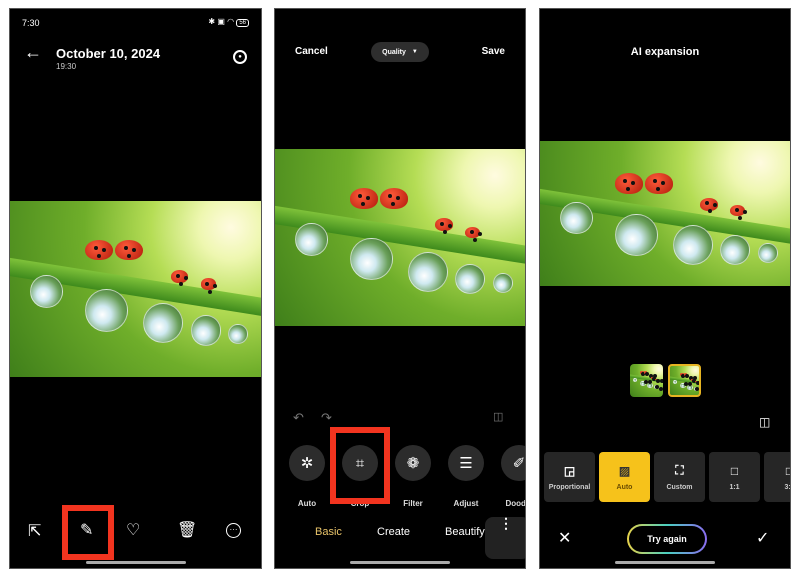 The height and width of the screenshot is (578, 800). I want to click on magic-wand-icon: ✲, so click(307, 463).